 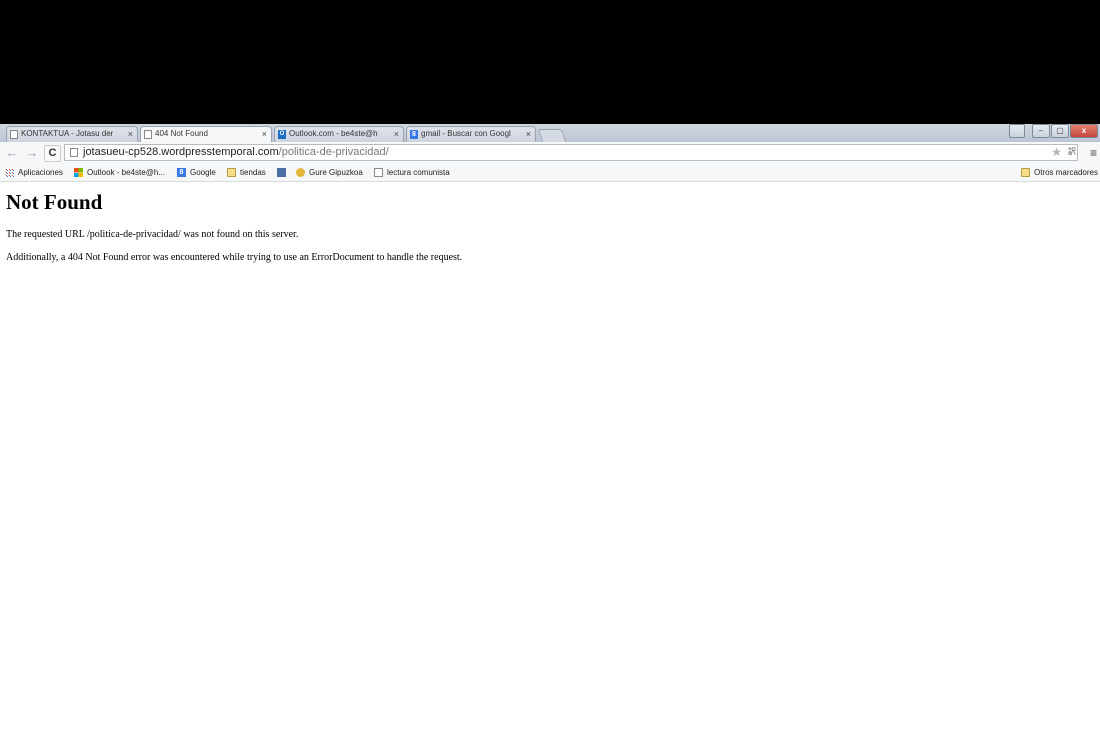 What do you see at coordinates (1084, 131) in the screenshot?
I see `close-window-button: x` at bounding box center [1084, 131].